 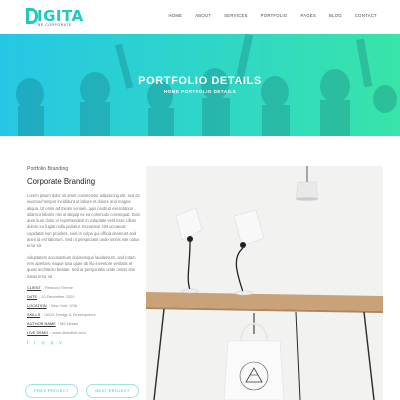 I want to click on twitter-icon: t, so click(x=34, y=342).